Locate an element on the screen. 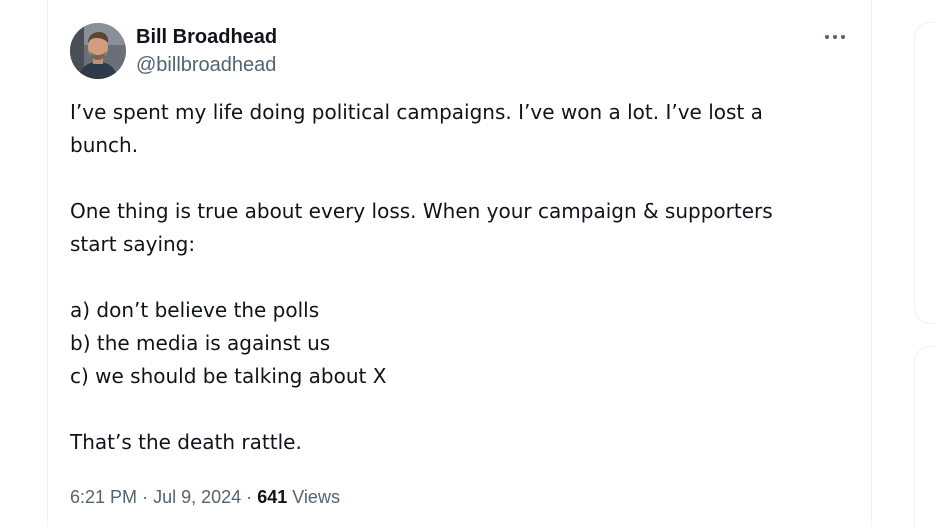 The width and height of the screenshot is (936, 527). tweet-text-line: start saying: is located at coordinates (133, 244).